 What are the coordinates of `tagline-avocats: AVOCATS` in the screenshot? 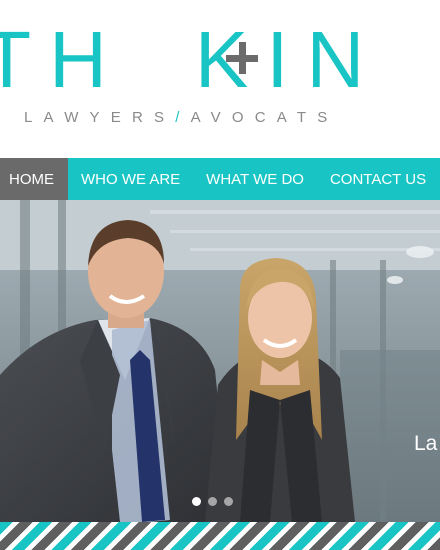 It's located at (264, 117).